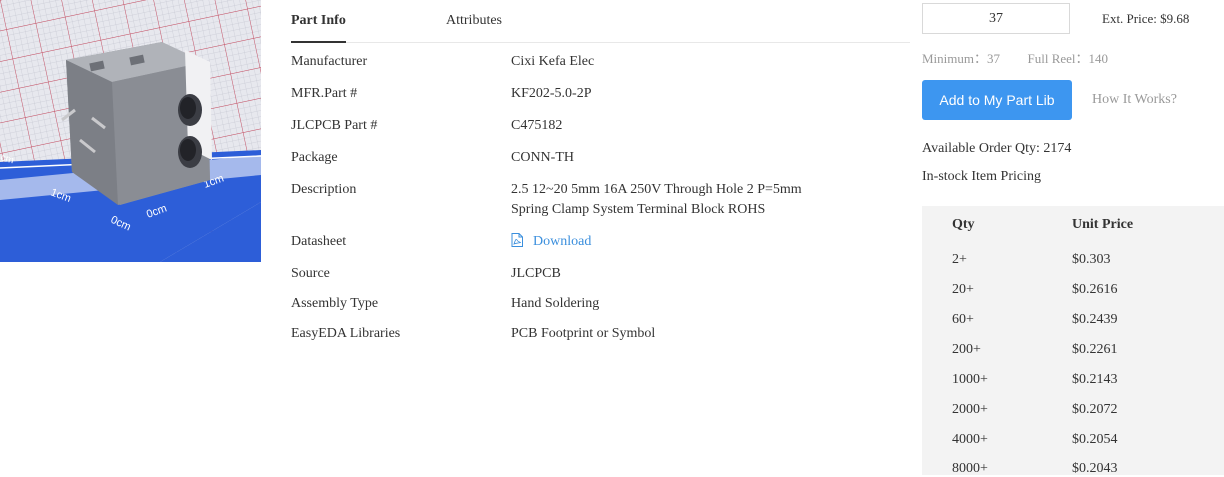 The width and height of the screenshot is (1224, 477). Describe the element at coordinates (324, 189) in the screenshot. I see `info-label: Description` at that location.